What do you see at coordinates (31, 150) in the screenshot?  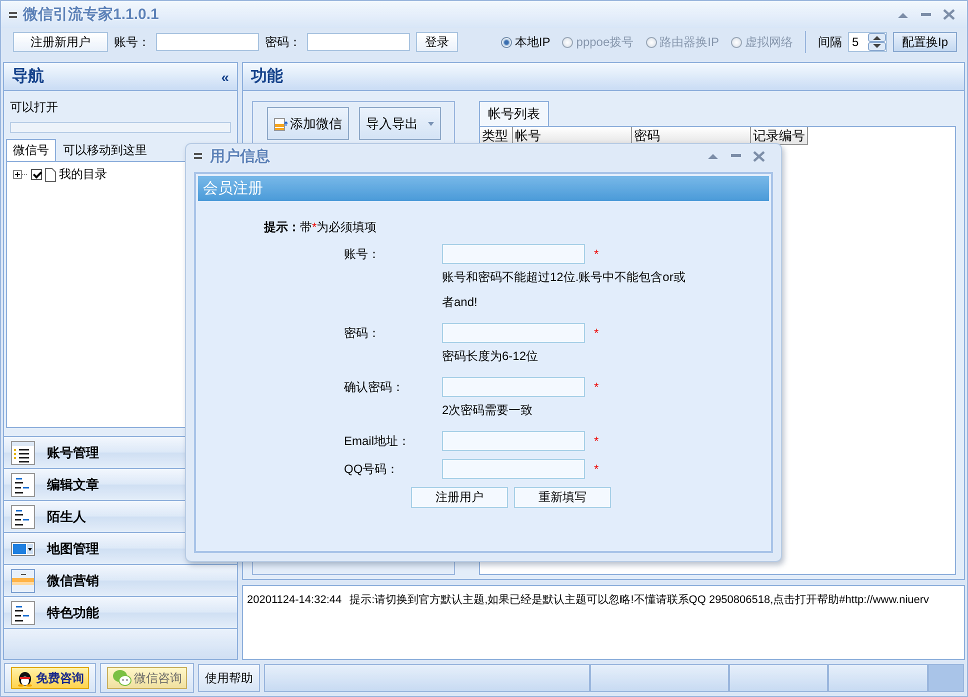 I see `tab: 微信号` at bounding box center [31, 150].